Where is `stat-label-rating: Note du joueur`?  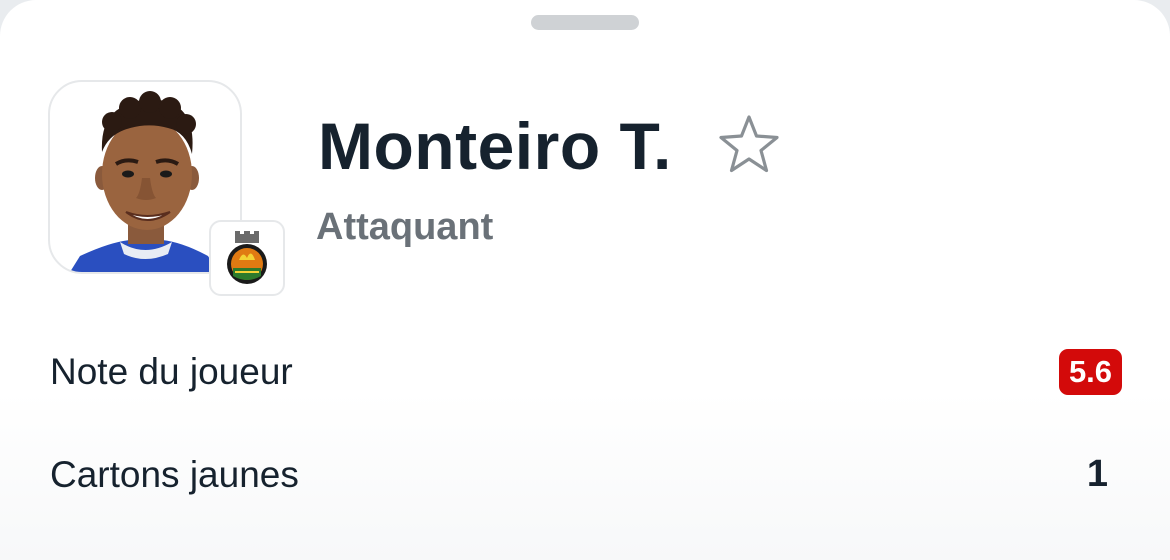
stat-label-rating: Note du joueur is located at coordinates (171, 371).